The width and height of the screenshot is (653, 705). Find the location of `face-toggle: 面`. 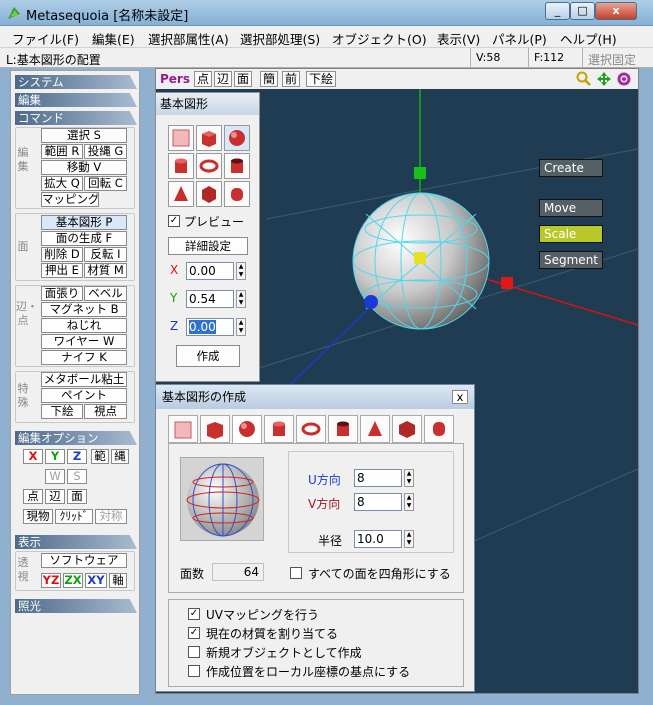

face-toggle: 面 is located at coordinates (77, 496).